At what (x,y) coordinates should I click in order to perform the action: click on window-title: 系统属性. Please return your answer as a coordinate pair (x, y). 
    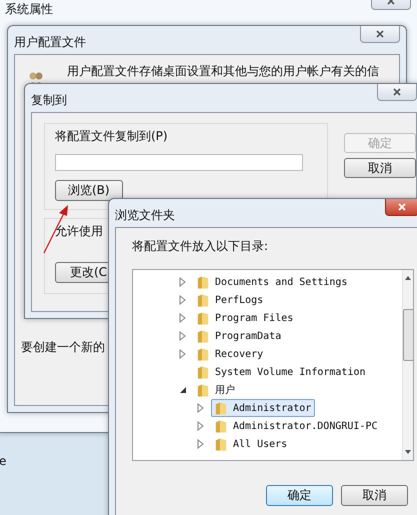
    Looking at the image, I should click on (29, 9).